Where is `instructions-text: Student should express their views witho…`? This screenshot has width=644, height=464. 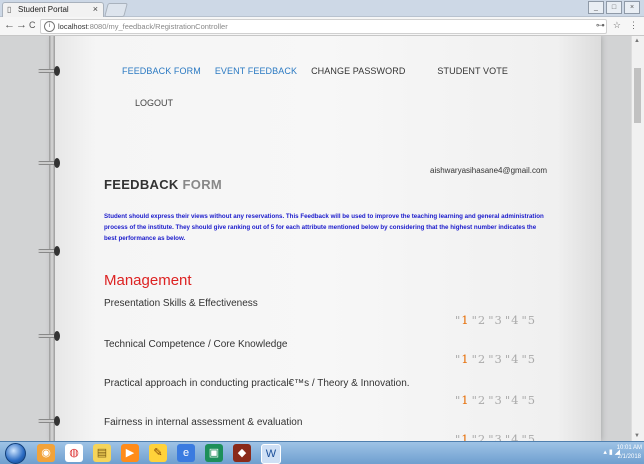 instructions-text: Student should express their views witho… is located at coordinates (324, 227).